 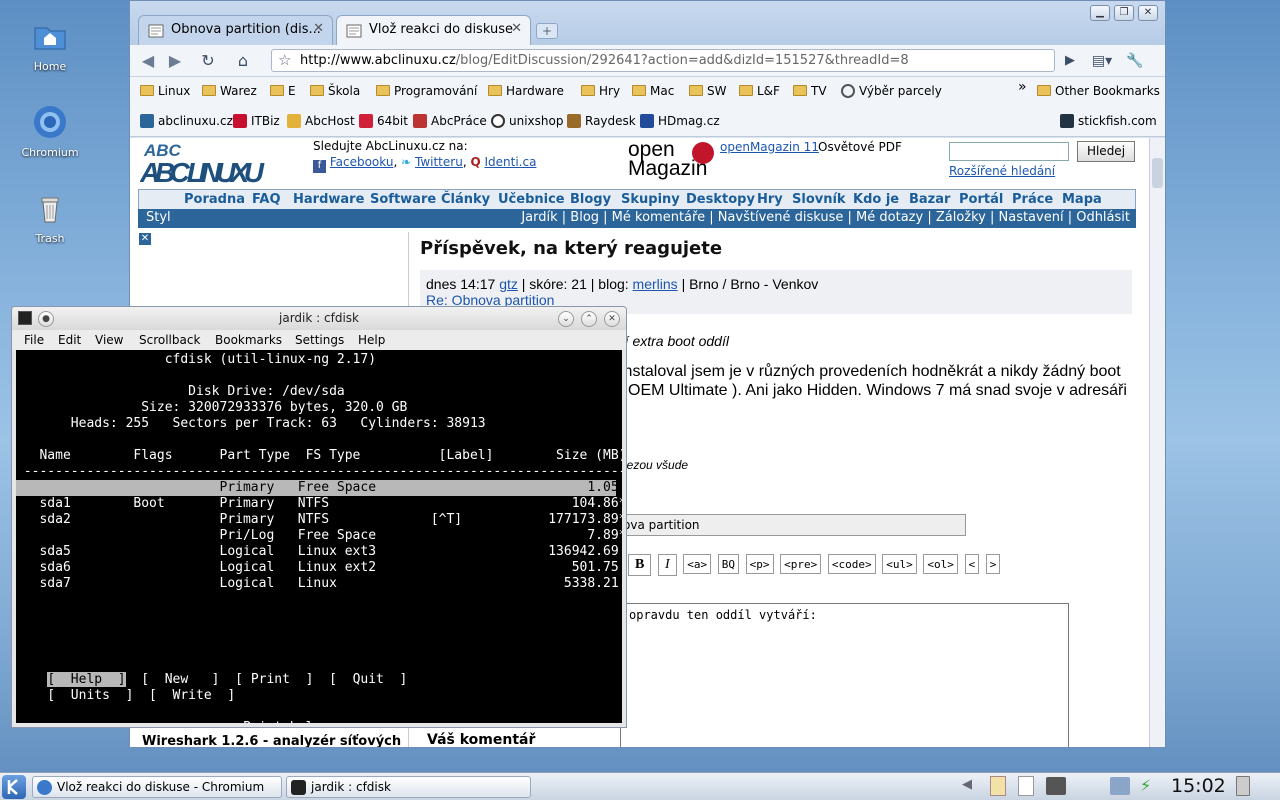 I want to click on desktop-icon-chromium: Chromium, so click(x=50, y=131).